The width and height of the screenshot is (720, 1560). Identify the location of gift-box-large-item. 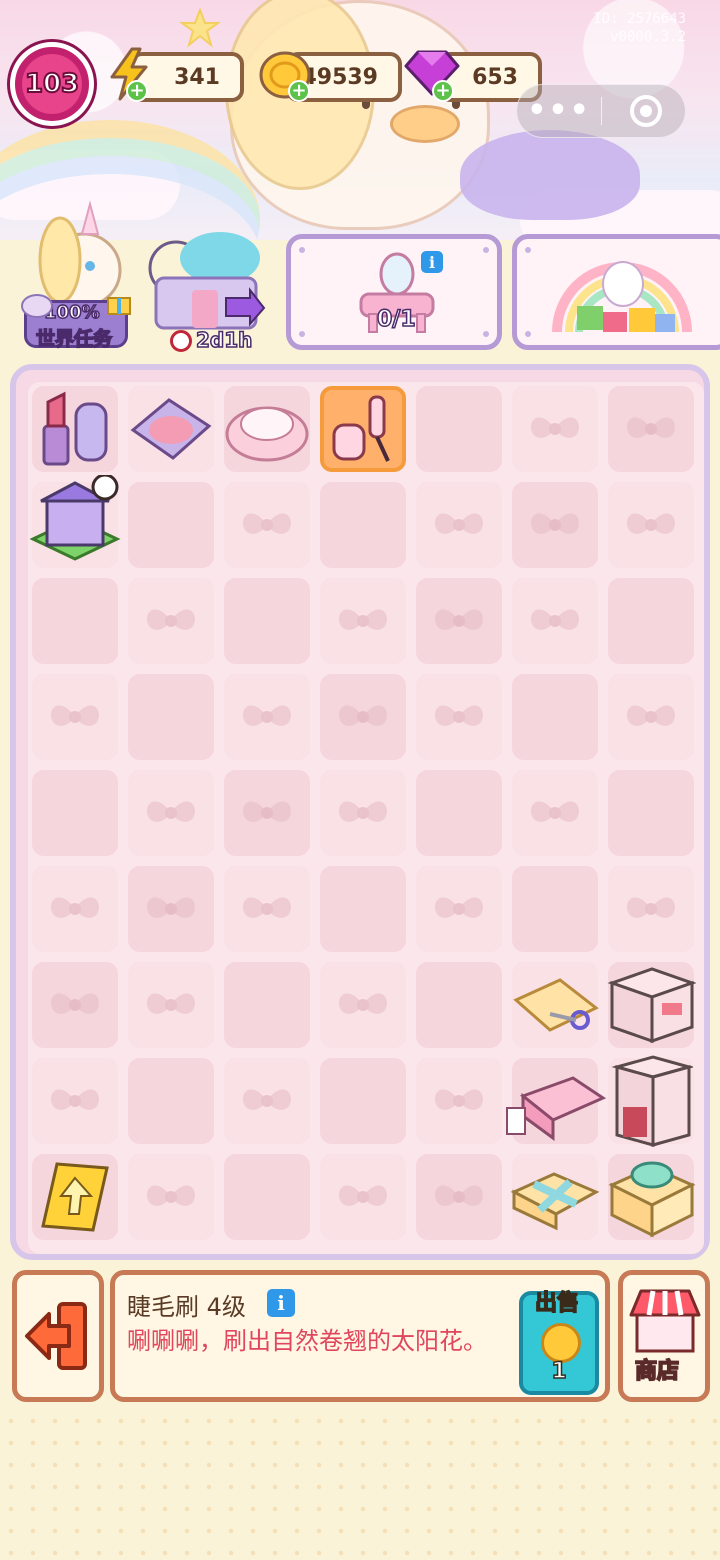
(651, 1197).